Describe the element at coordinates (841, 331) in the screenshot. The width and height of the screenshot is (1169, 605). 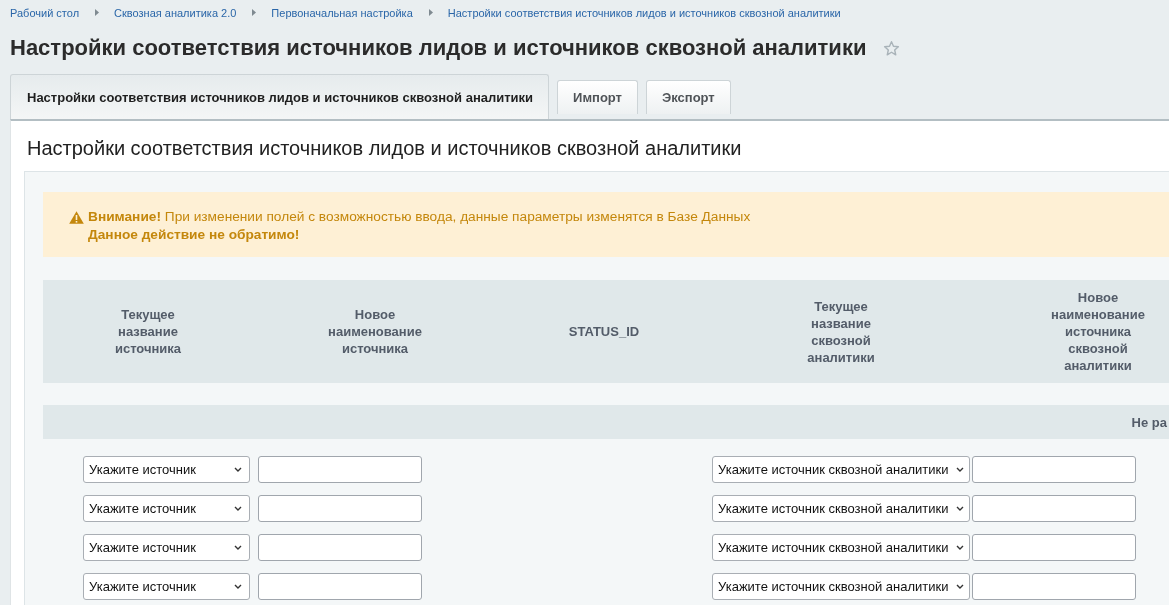
I see `column-header: Текущее название сквозной аналитики` at that location.